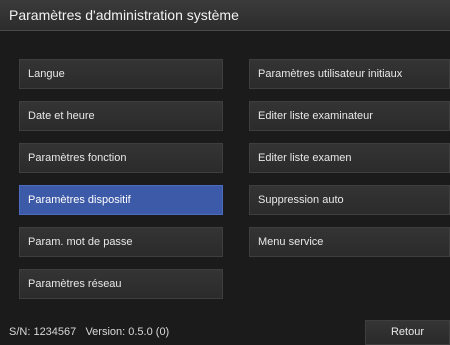  Describe the element at coordinates (121, 116) in the screenshot. I see `date-time-button: Date et heure` at that location.